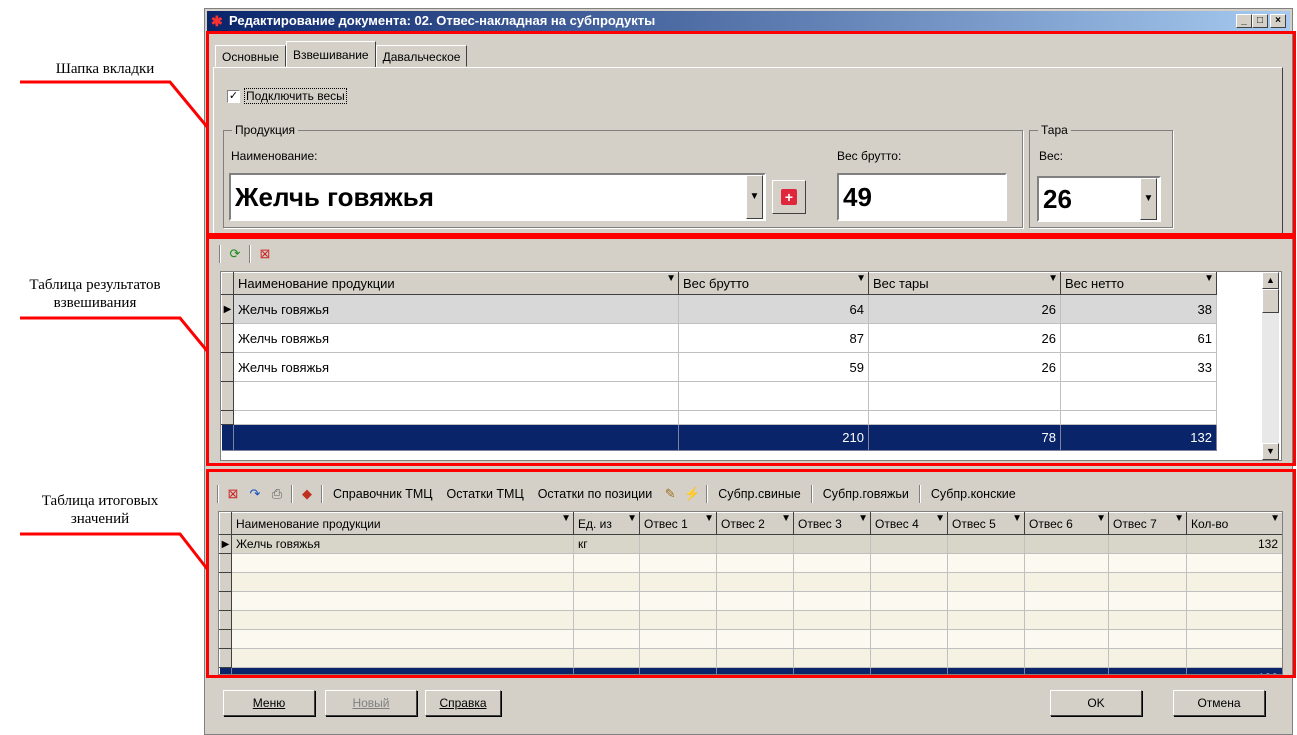 The width and height of the screenshot is (1297, 735). I want to click on annotation-results-line-1: Таблица результатов, so click(95, 285).